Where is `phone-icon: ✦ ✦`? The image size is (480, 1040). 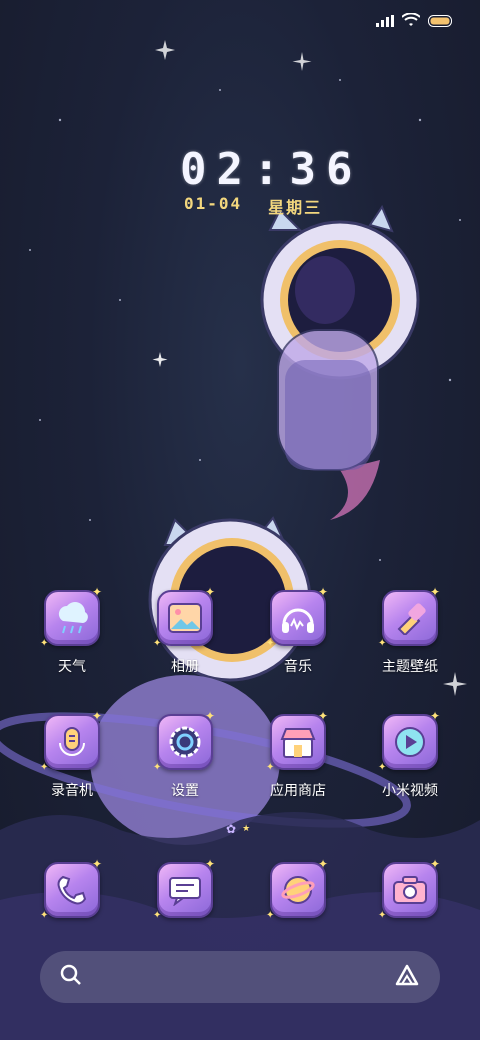
phone-icon: ✦ ✦ is located at coordinates (71, 889).